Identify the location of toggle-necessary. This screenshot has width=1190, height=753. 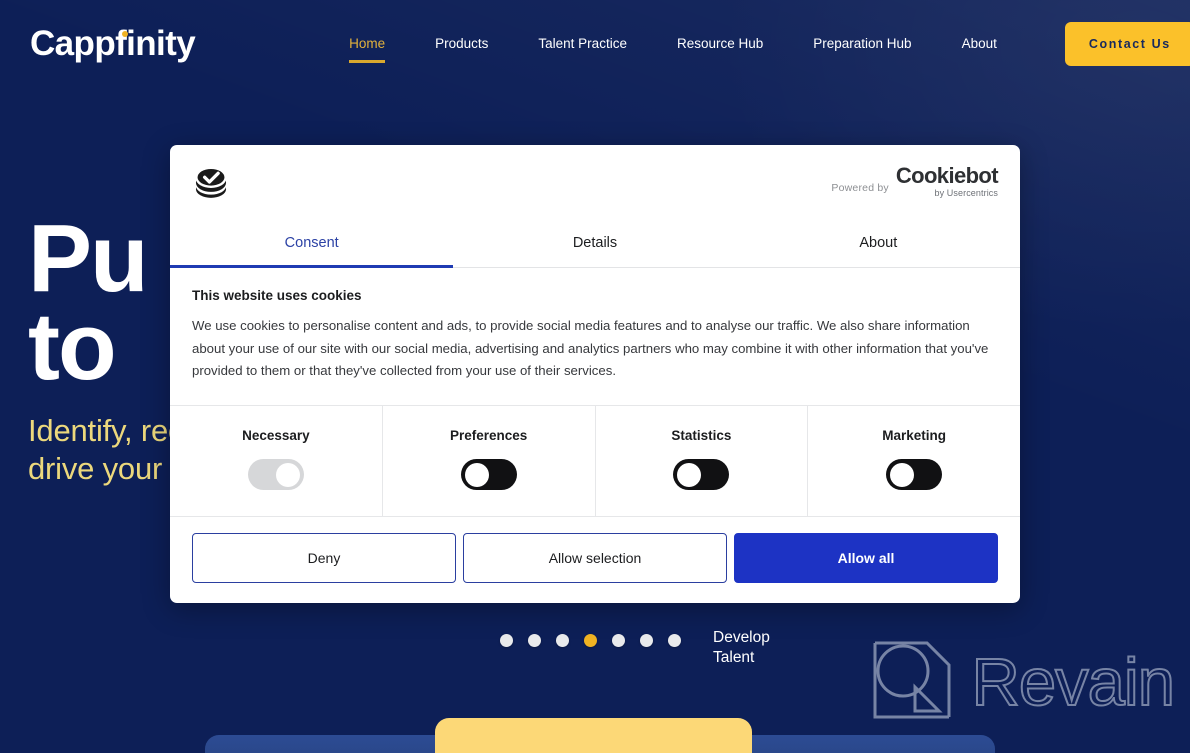
(275, 475).